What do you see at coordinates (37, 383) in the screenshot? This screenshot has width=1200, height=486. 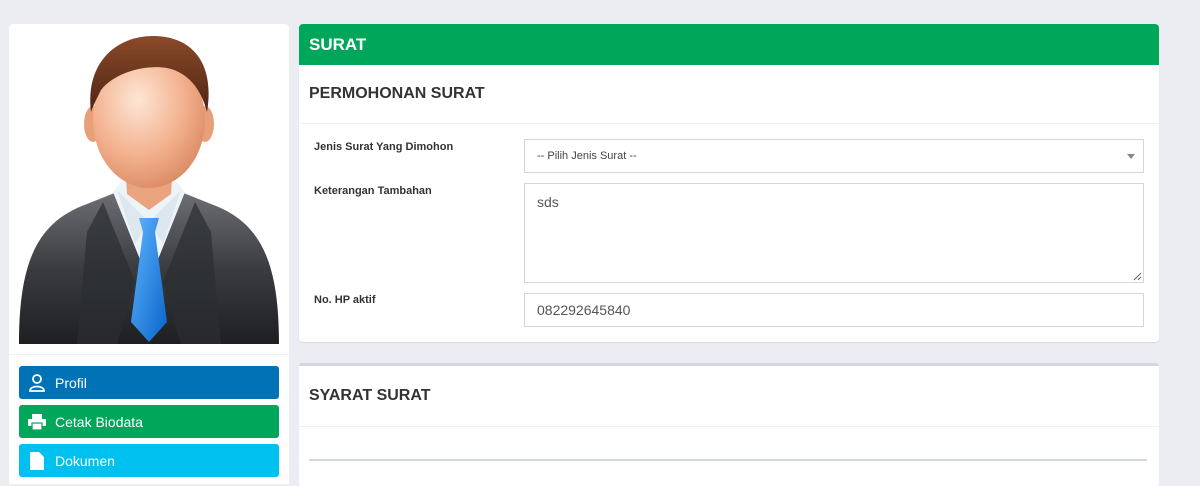 I see `user-icon` at bounding box center [37, 383].